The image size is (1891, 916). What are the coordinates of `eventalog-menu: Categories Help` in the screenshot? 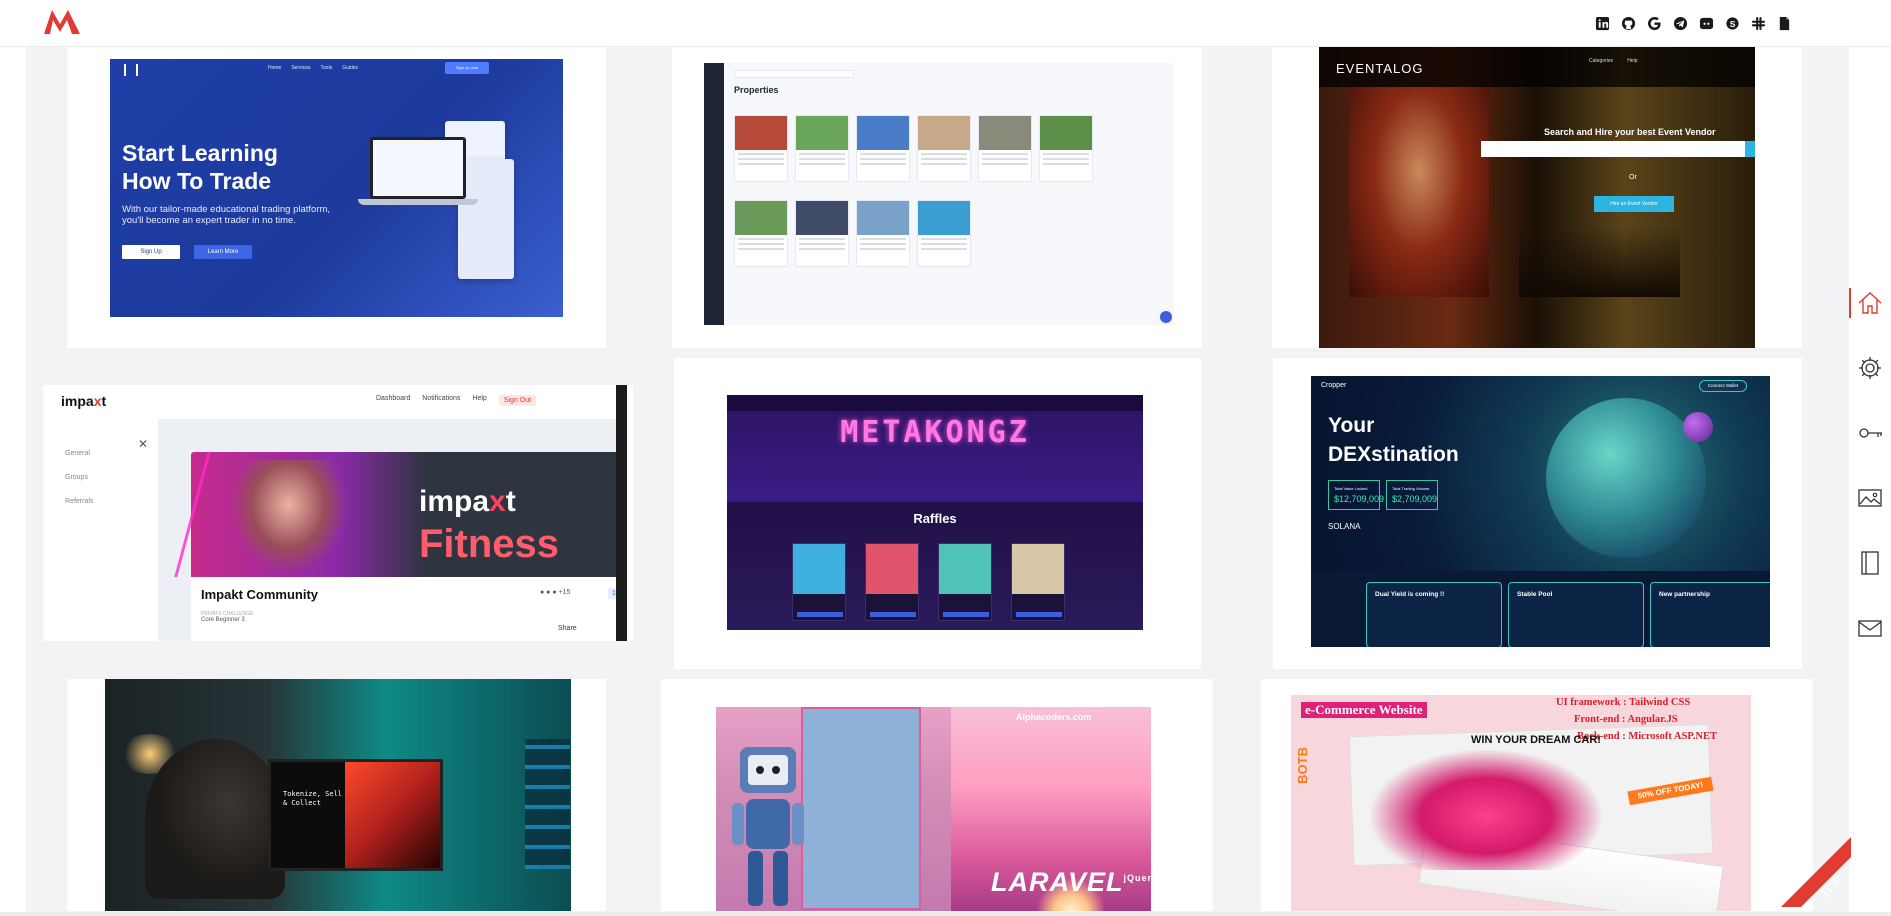 It's located at (1613, 61).